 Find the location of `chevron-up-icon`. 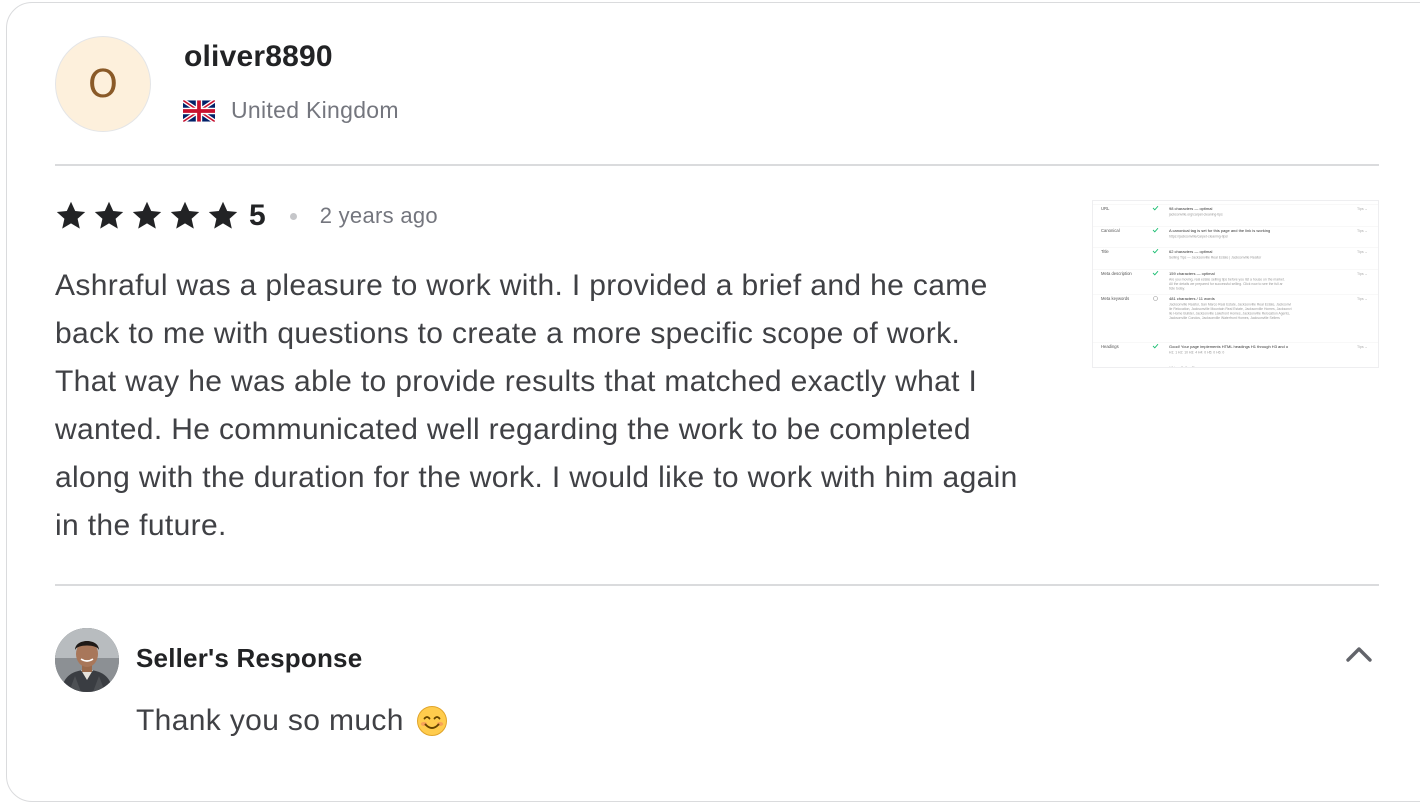

chevron-up-icon is located at coordinates (1359, 654).